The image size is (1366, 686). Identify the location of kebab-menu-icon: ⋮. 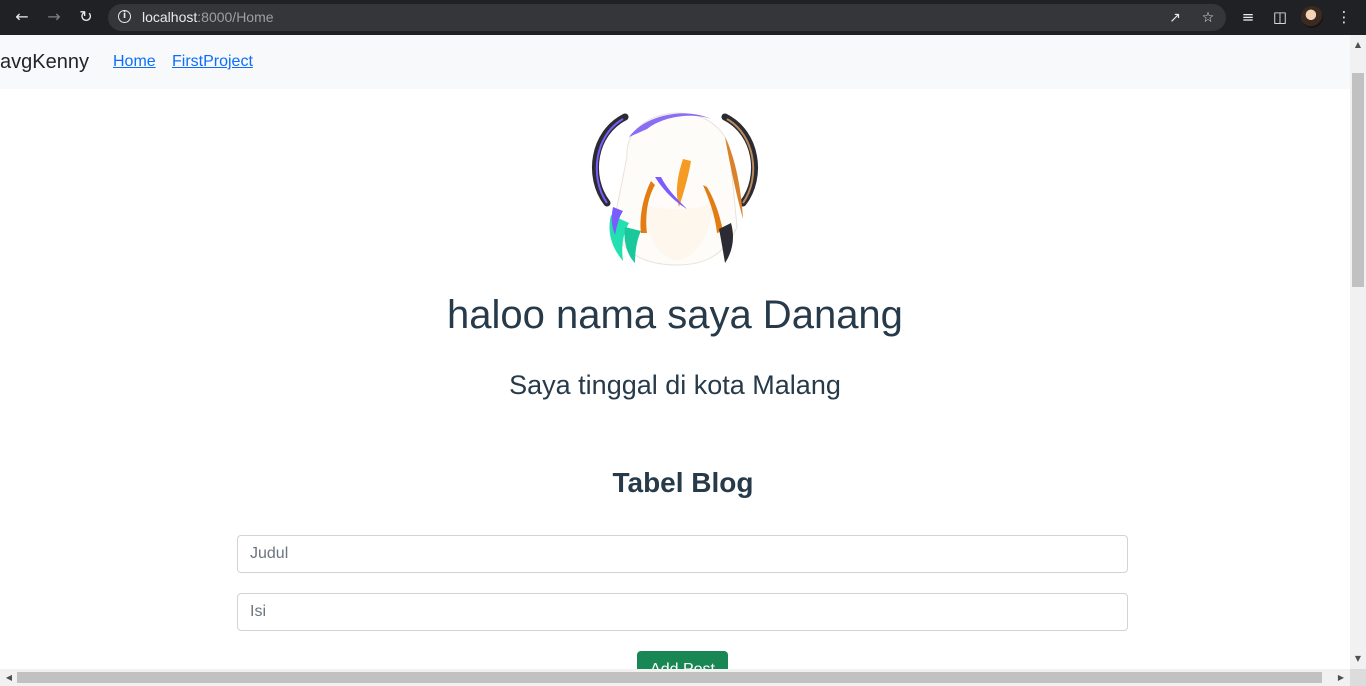
(1344, 17).